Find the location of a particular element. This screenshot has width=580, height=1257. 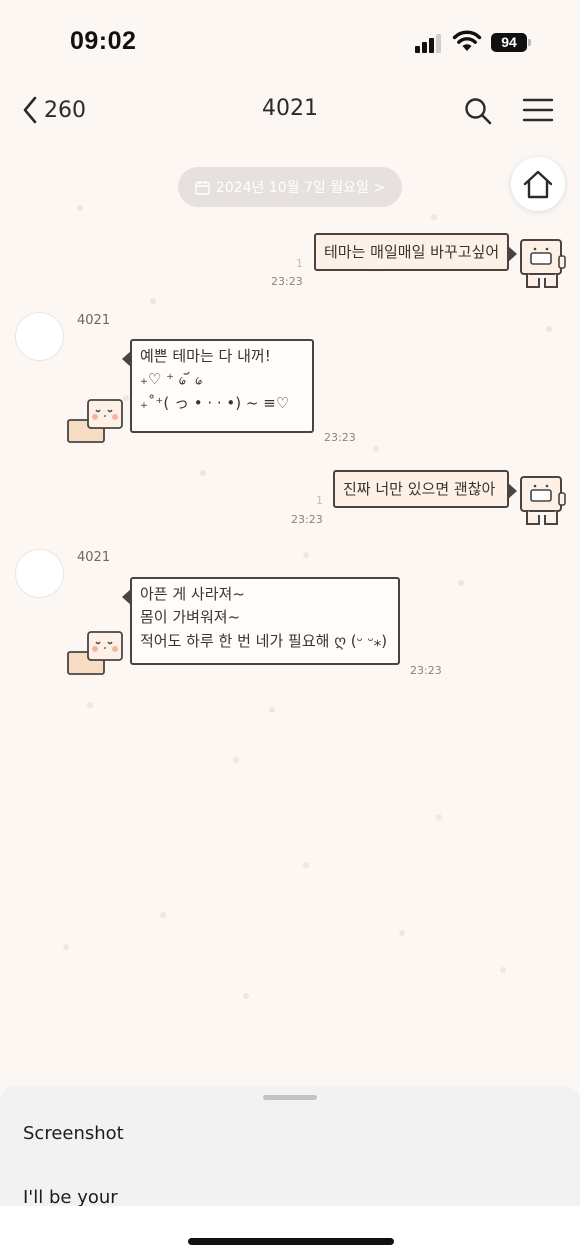

message-text: 테마는 매일매일 바꾸고싶어 is located at coordinates (412, 252).